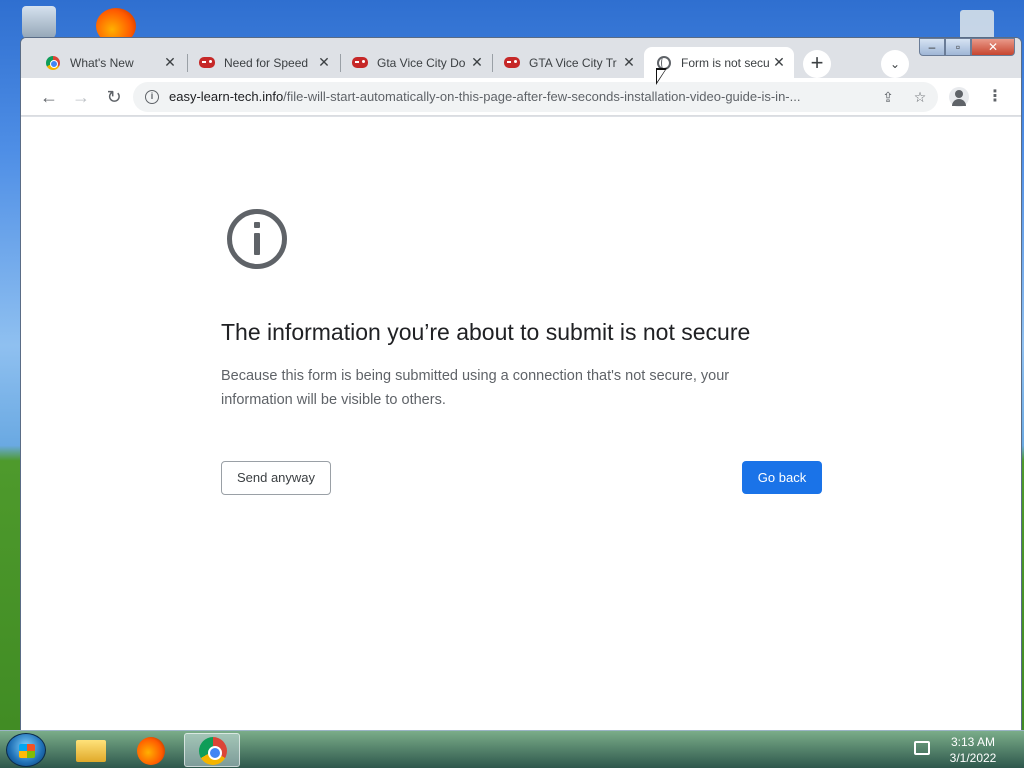 This screenshot has width=1024, height=768. Describe the element at coordinates (573, 62) in the screenshot. I see `tab-title: GTA Vice City Tr` at that location.